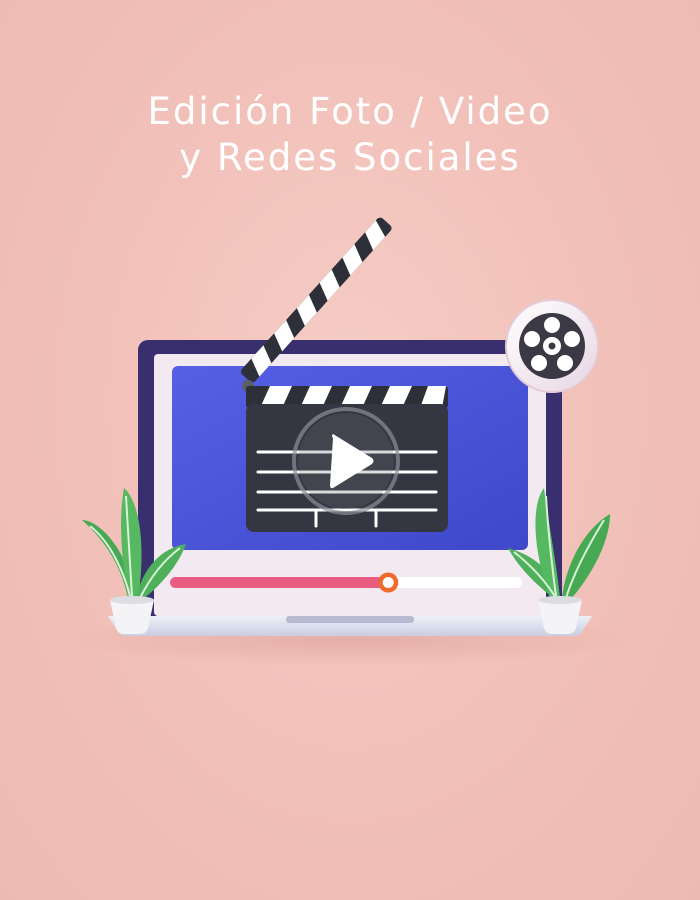 This screenshot has width=700, height=900. Describe the element at coordinates (350, 619) in the screenshot. I see `laptop-notch` at that location.